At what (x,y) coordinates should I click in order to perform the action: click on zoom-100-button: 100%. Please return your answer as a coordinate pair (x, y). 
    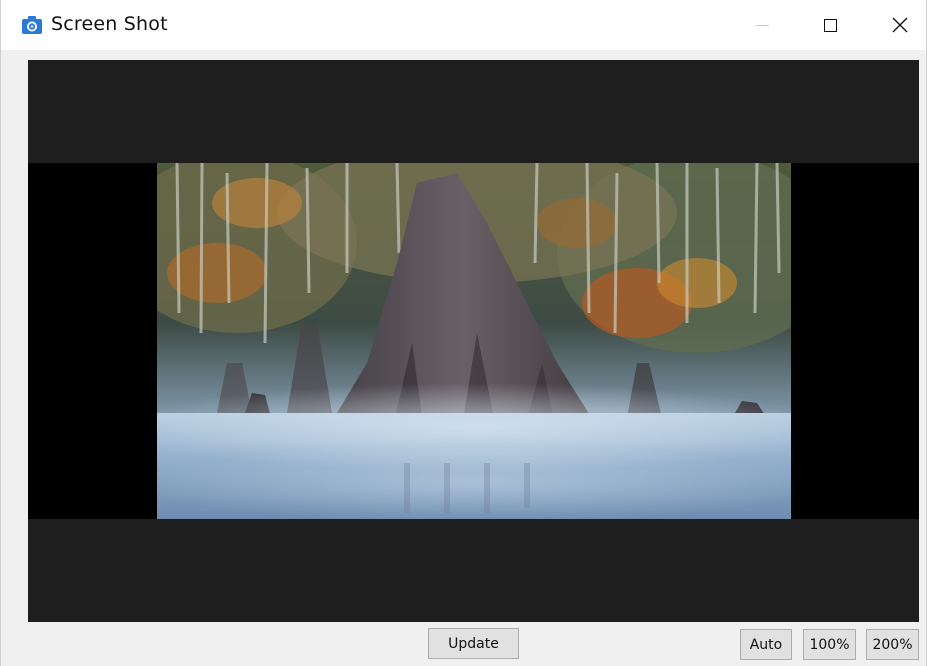
    Looking at the image, I should click on (829, 644).